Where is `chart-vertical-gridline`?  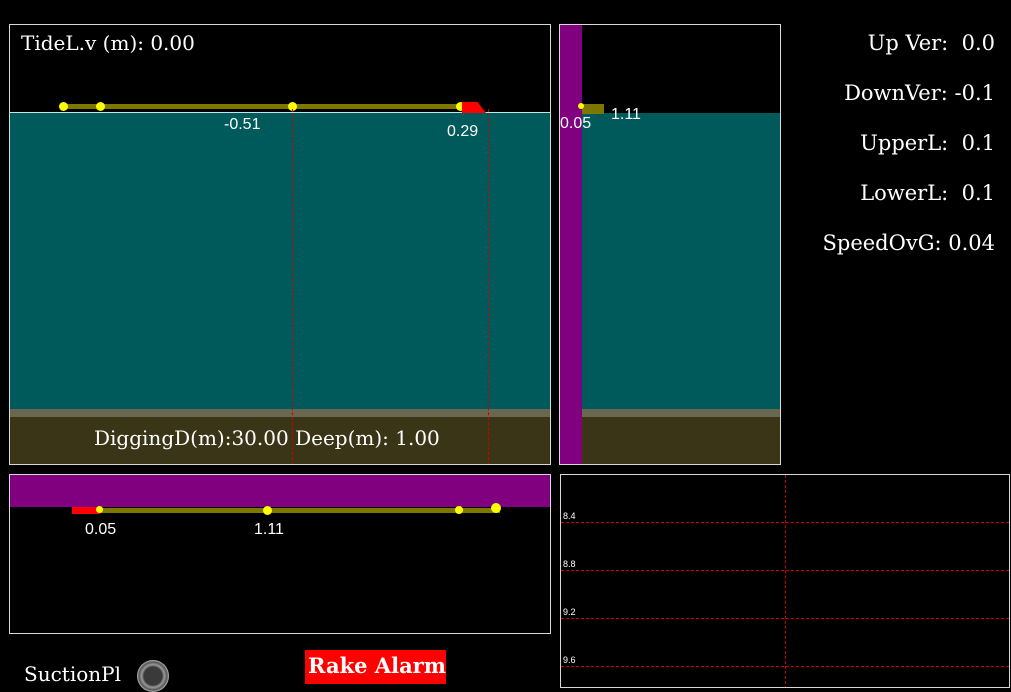
chart-vertical-gridline is located at coordinates (785, 581).